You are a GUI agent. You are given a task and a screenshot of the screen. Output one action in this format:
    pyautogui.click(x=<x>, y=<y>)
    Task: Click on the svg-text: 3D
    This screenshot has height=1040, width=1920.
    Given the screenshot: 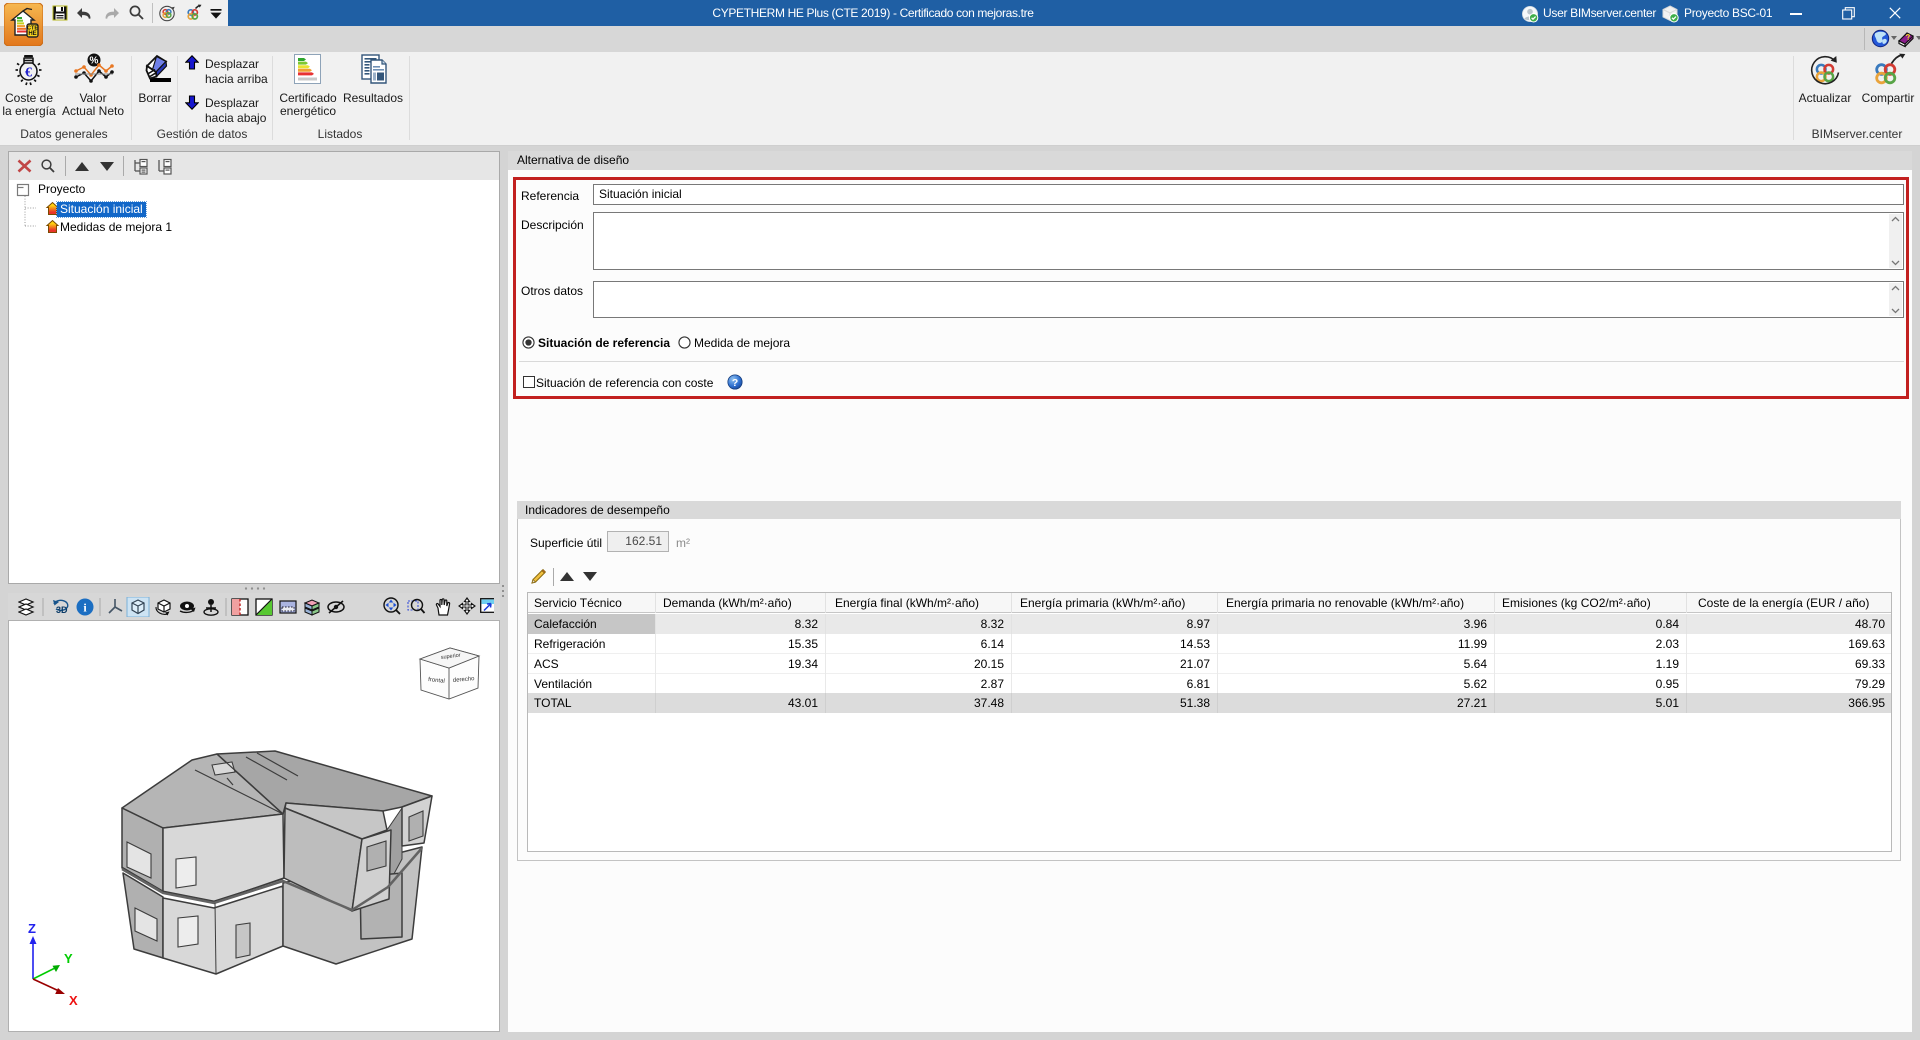 What is the action you would take?
    pyautogui.click(x=62, y=610)
    